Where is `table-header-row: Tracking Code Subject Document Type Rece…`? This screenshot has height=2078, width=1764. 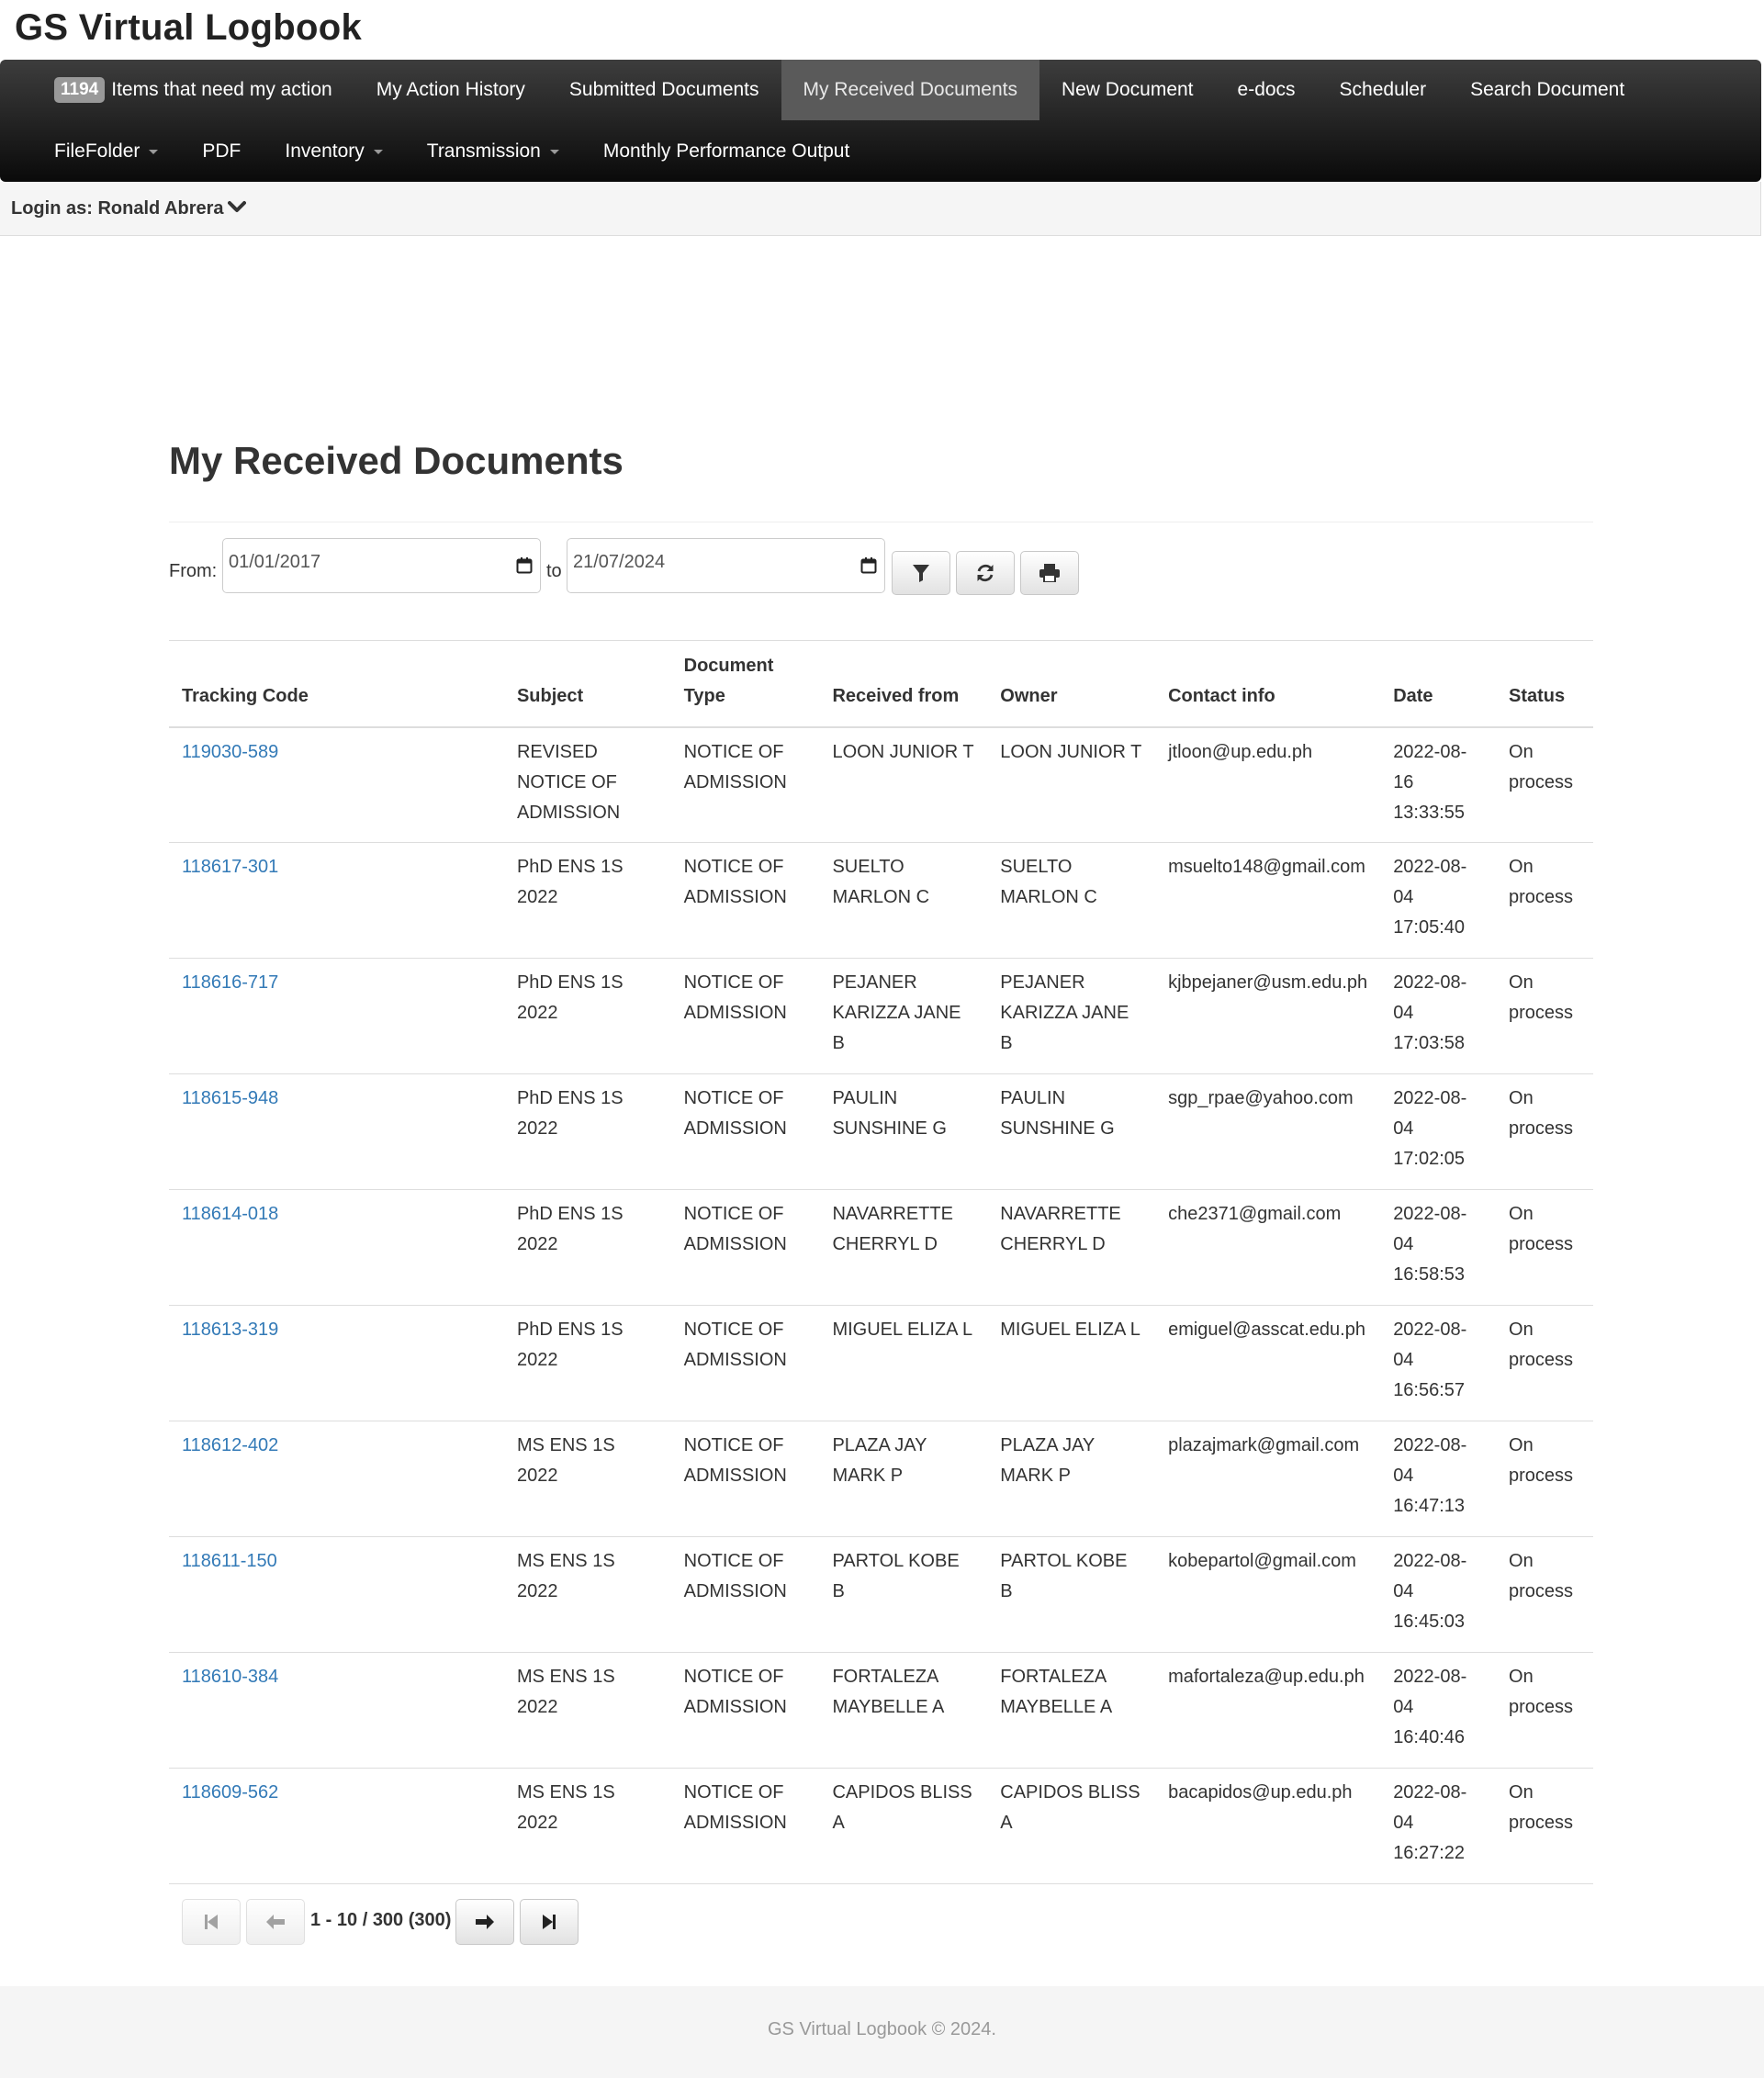 table-header-row: Tracking Code Subject Document Type Rece… is located at coordinates (881, 684).